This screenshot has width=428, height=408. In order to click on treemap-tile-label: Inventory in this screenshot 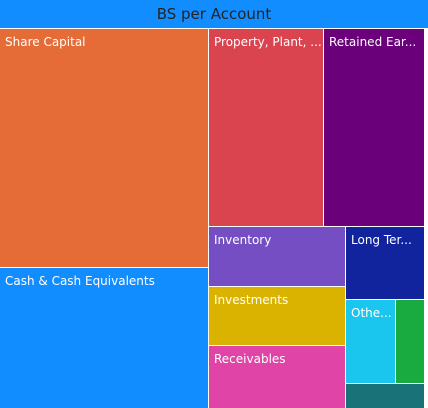, I will do `click(242, 240)`.